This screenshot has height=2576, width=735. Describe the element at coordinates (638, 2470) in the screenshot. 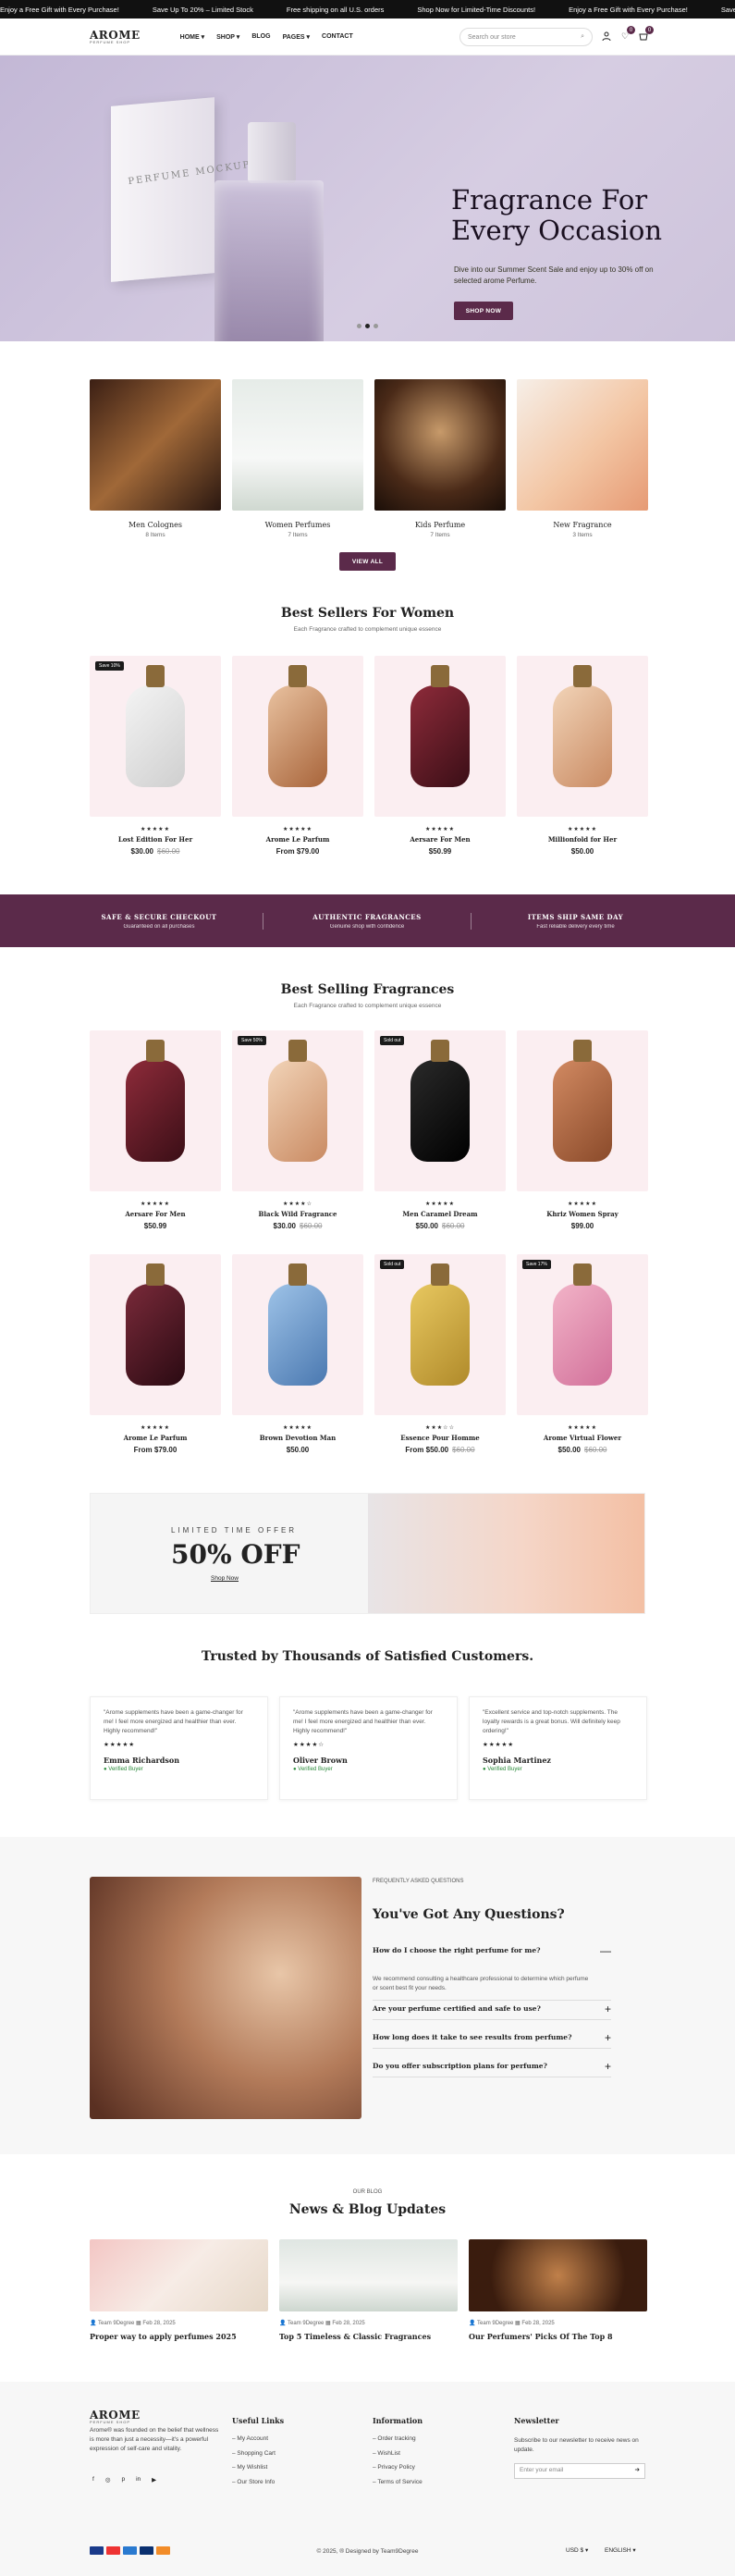

I see `arrow-right-icon: ➔` at that location.